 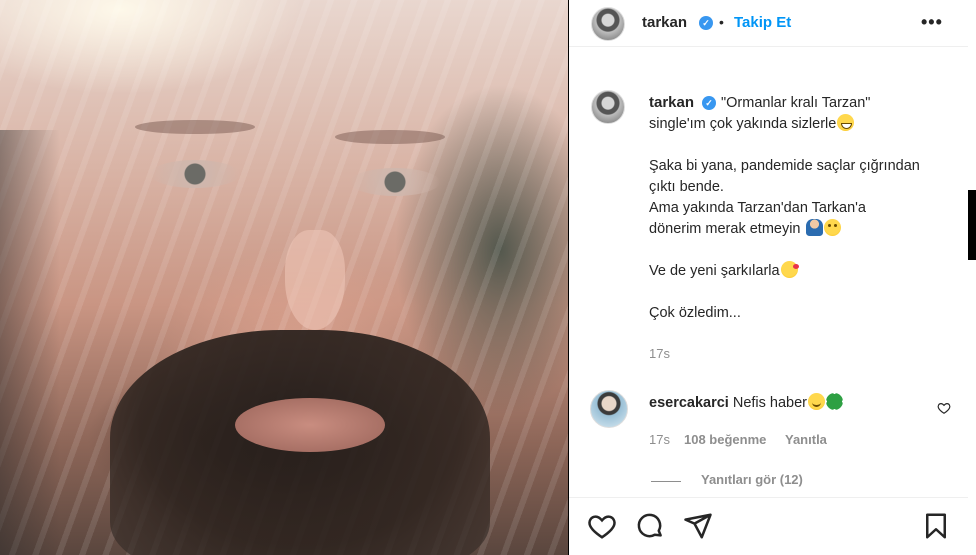 What do you see at coordinates (686, 187) in the screenshot?
I see `caption-line: çıktı bende.` at bounding box center [686, 187].